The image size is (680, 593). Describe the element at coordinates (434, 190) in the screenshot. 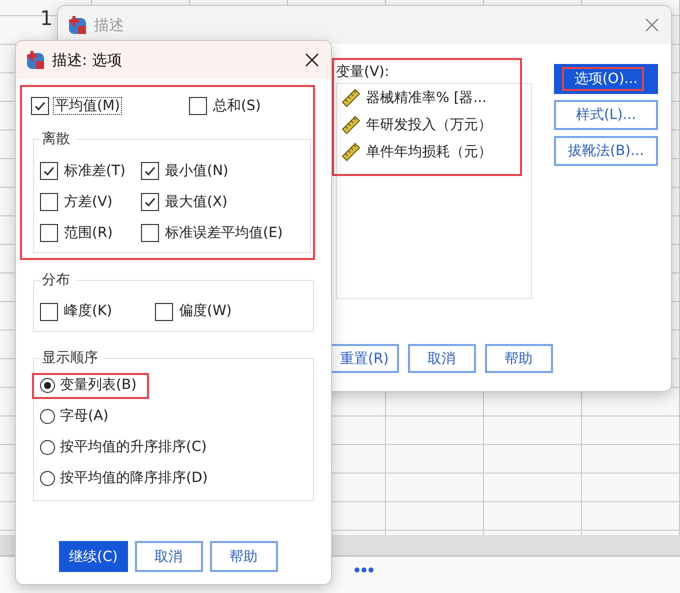

I see `variables-list: 器械精准率% [器... 年研发投入（万元） 单件年均损耗（元）` at that location.